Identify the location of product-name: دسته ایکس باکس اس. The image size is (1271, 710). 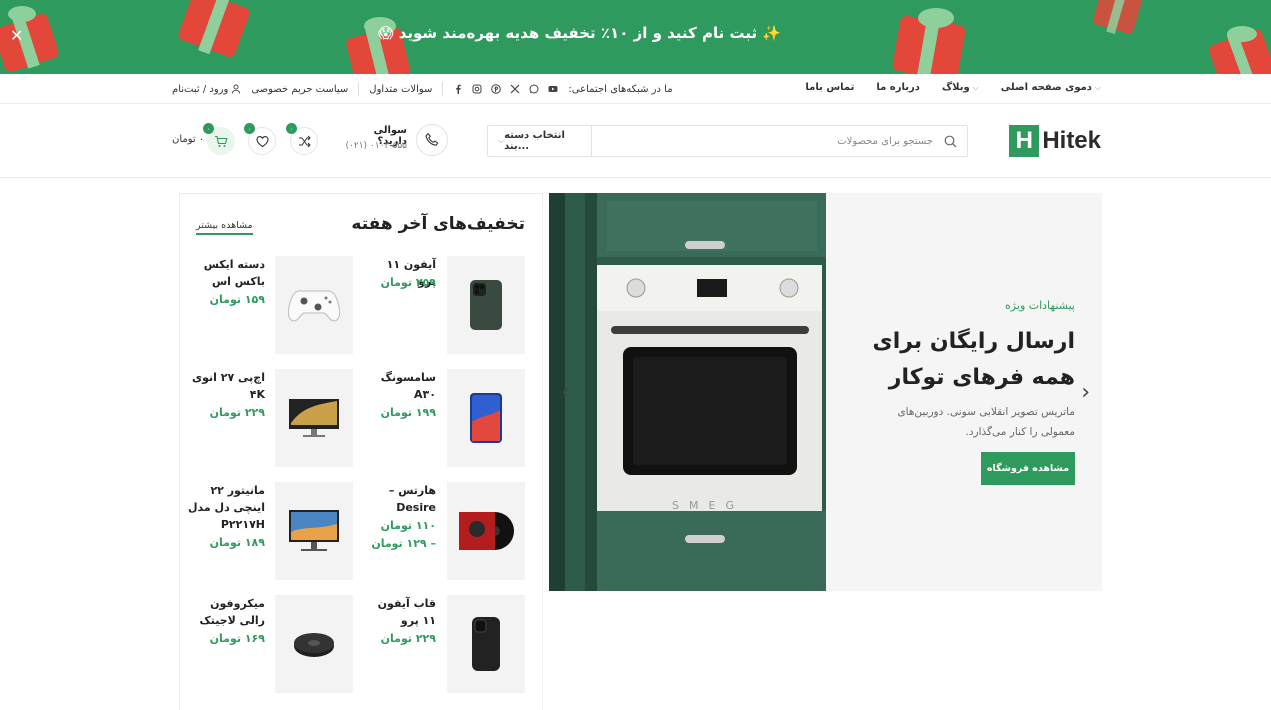
(226, 273).